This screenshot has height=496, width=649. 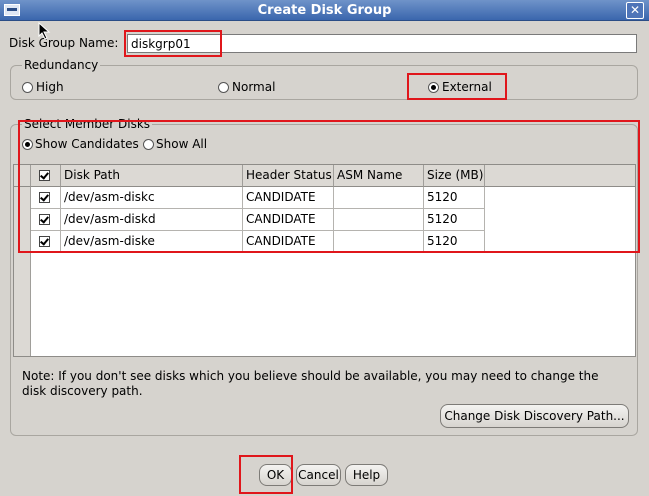 I want to click on highlight-ok, so click(x=266, y=474).